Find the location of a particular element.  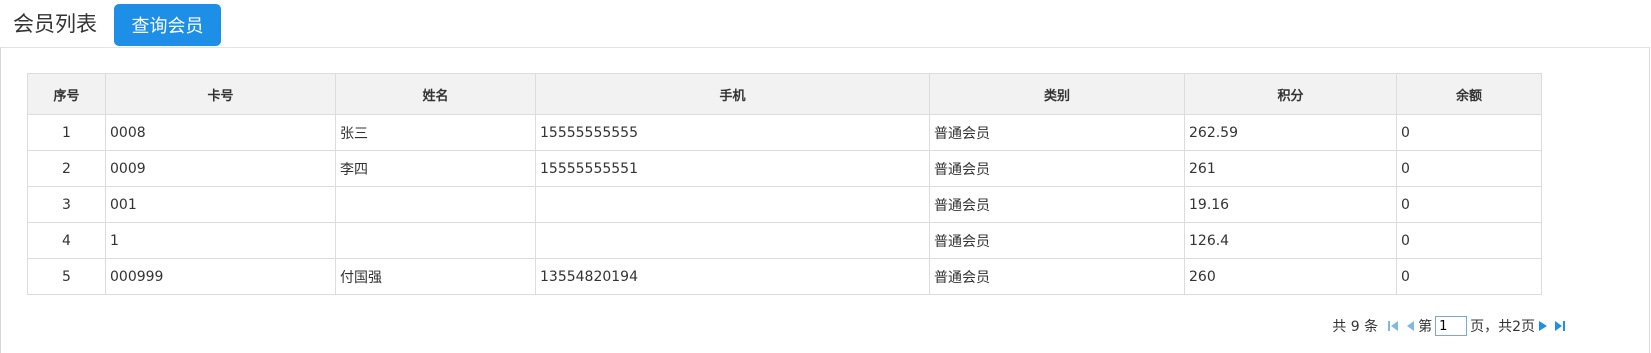

cell-card: 1 is located at coordinates (220, 240).